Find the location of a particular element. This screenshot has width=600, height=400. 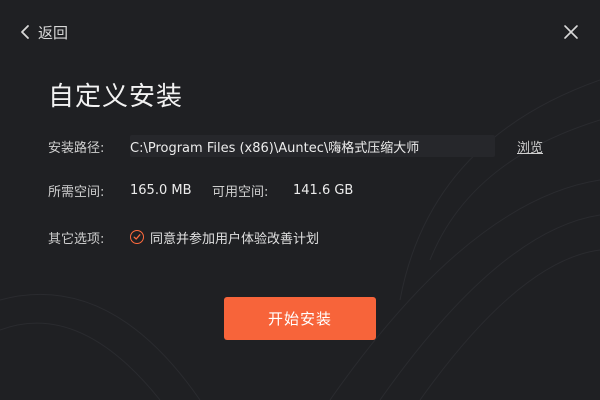

close-button is located at coordinates (571, 32).